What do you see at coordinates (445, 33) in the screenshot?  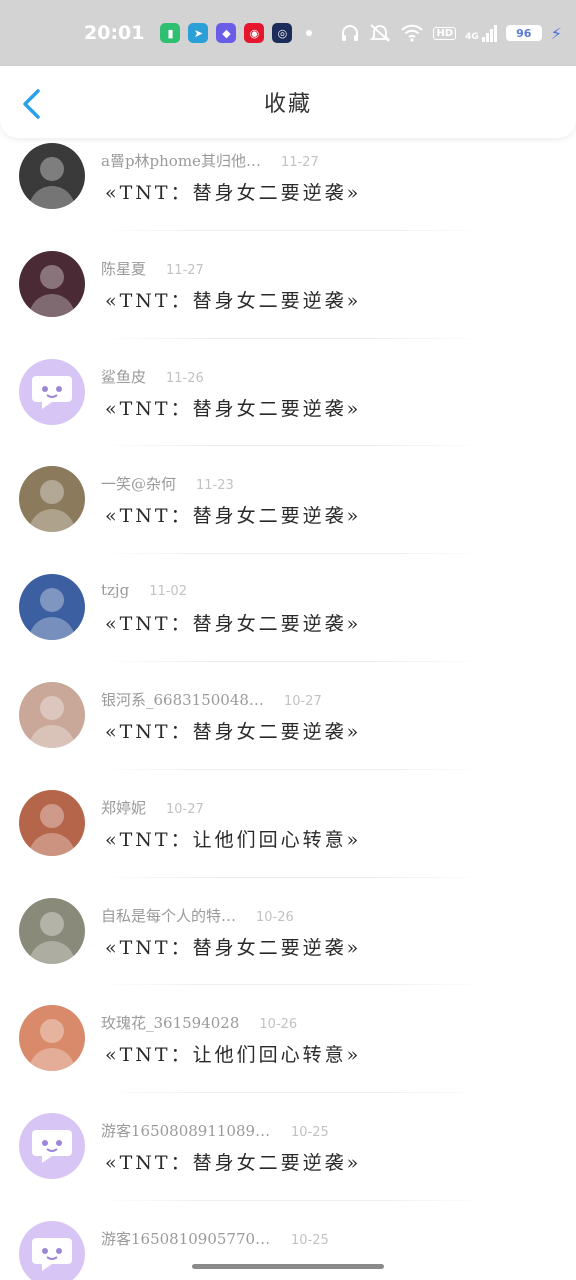 I see `hd-indicator: HD` at bounding box center [445, 33].